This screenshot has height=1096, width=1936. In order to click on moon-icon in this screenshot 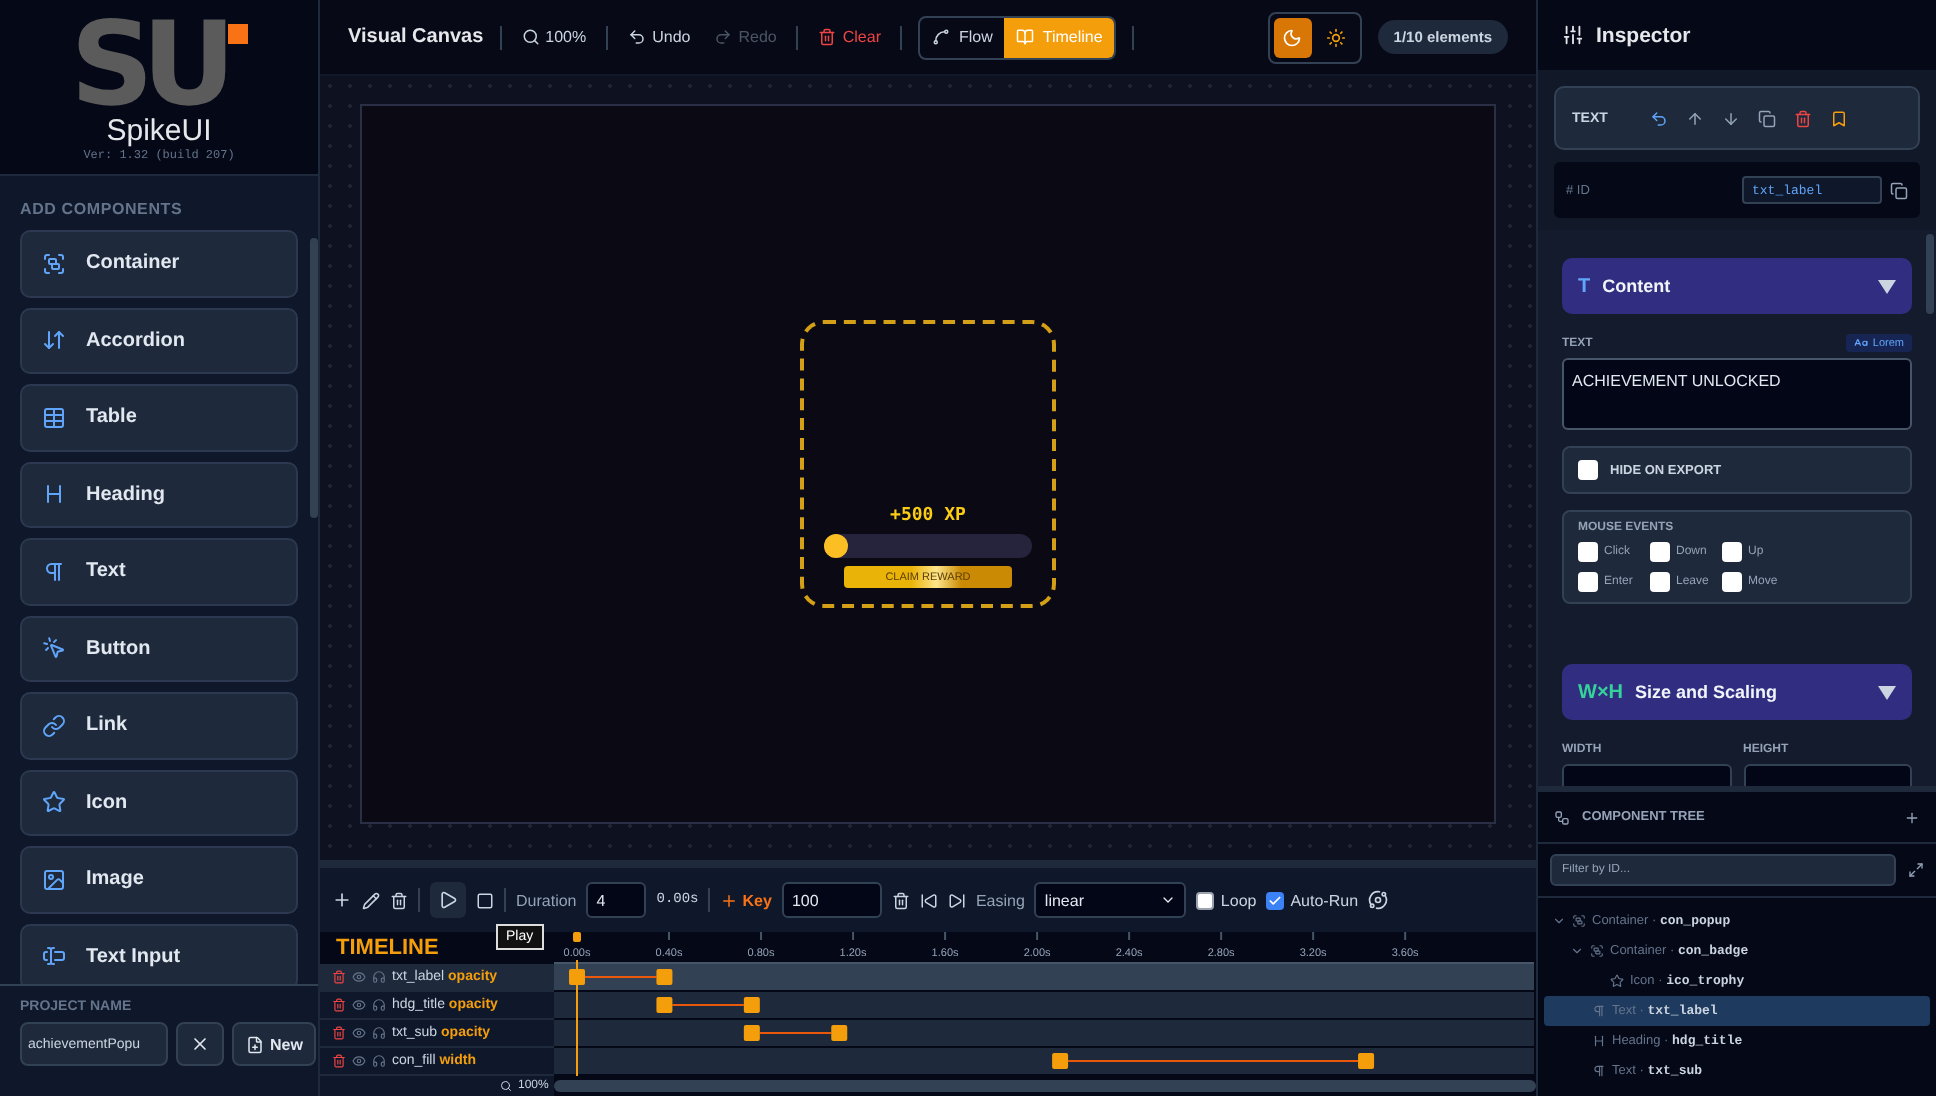, I will do `click(1292, 37)`.